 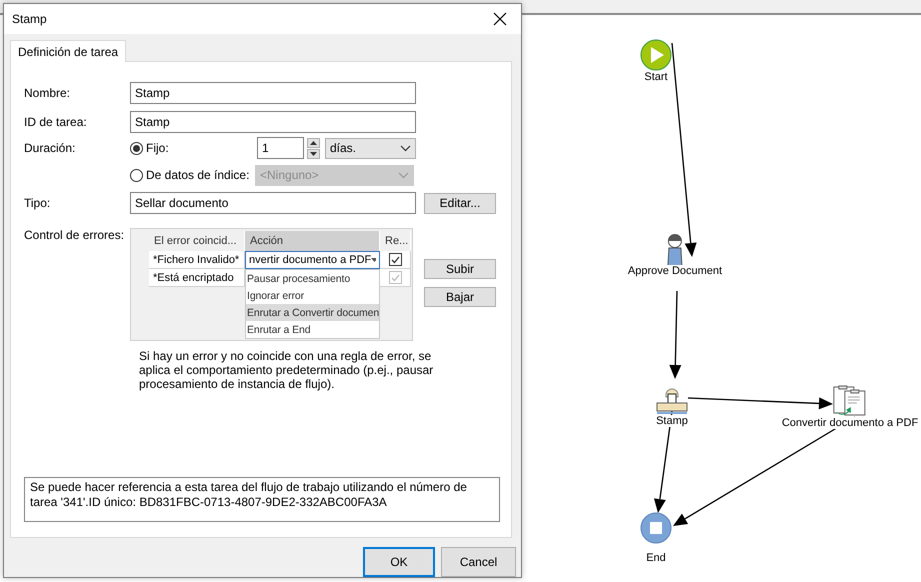 What do you see at coordinates (460, 297) in the screenshot?
I see `move-down-button: Bajar` at bounding box center [460, 297].